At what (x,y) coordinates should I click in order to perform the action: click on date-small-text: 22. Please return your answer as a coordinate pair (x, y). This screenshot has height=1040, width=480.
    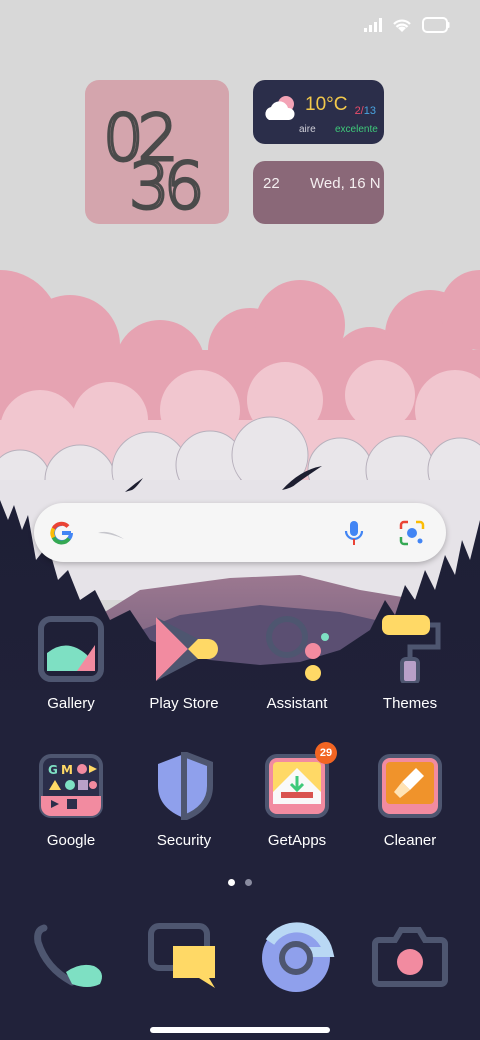
    Looking at the image, I should click on (271, 183).